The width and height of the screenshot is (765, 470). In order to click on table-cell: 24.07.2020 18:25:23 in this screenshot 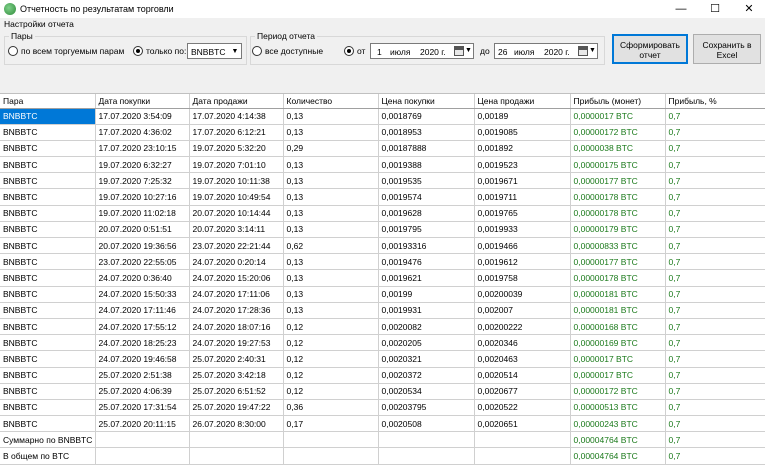, I will do `click(142, 343)`.